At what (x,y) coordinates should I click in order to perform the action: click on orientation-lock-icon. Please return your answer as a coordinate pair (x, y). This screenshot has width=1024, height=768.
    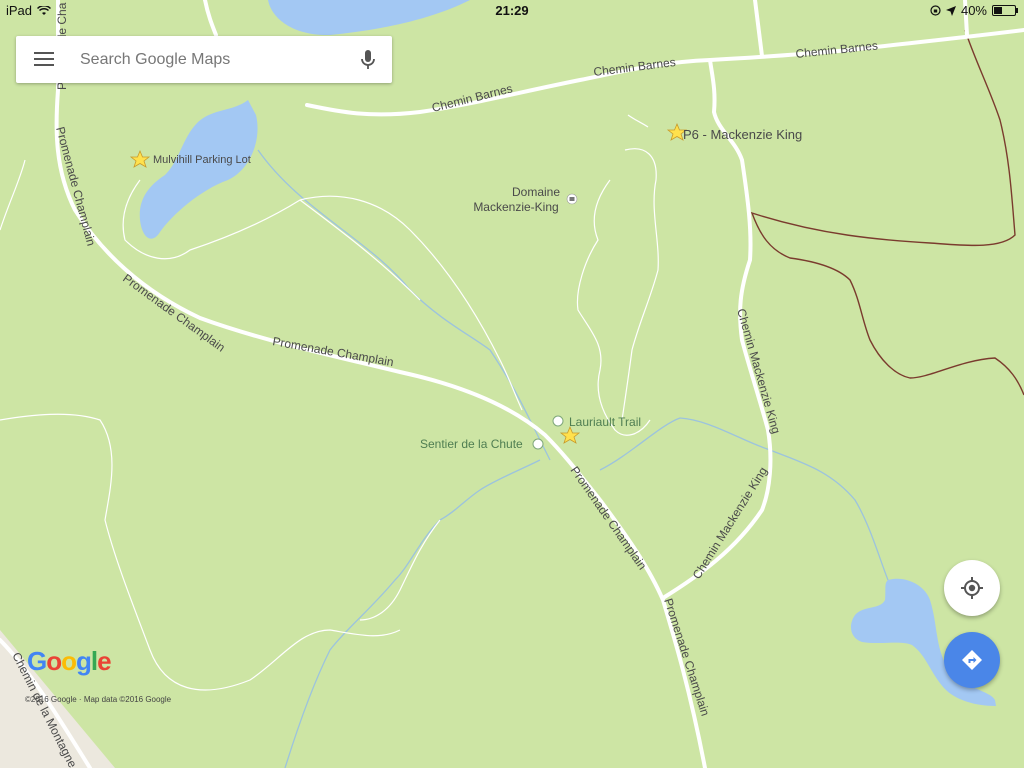
    Looking at the image, I should click on (935, 10).